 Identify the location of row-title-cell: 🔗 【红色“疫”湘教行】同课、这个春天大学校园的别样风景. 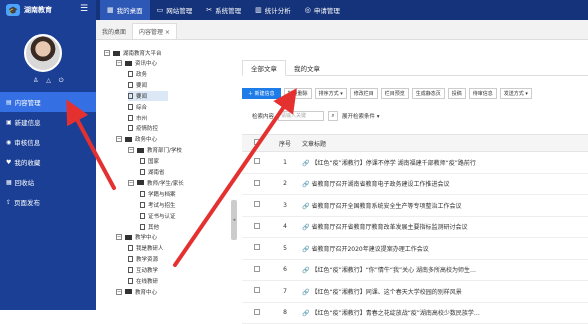
(444, 291).